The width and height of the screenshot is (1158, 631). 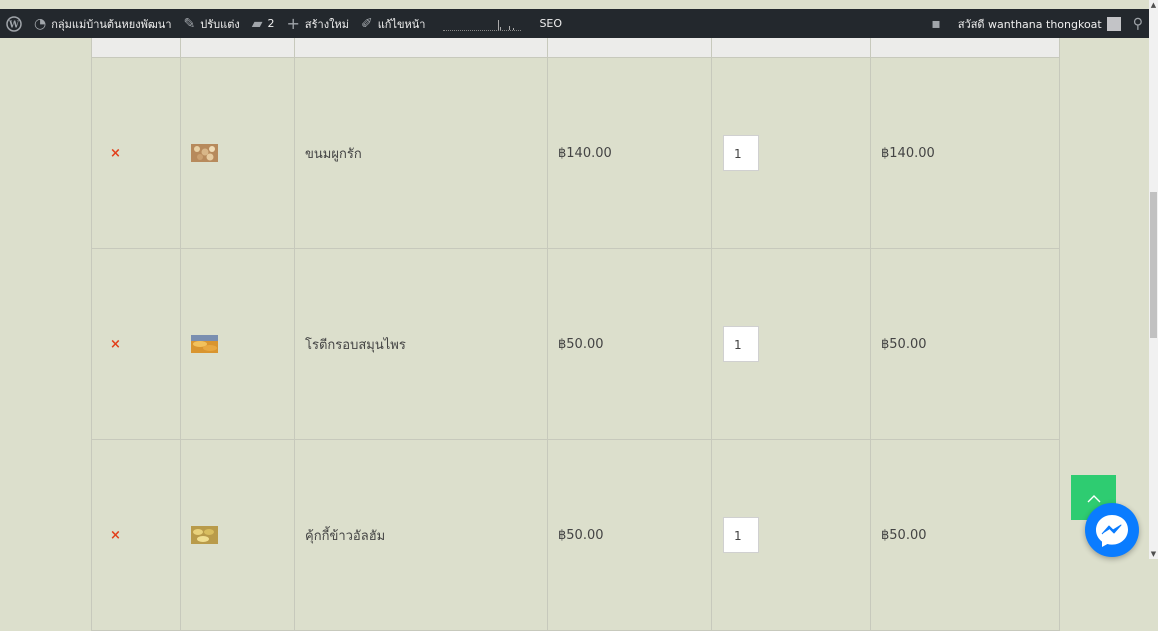 I want to click on new-content-label: สร้างใหม่, so click(x=326, y=24).